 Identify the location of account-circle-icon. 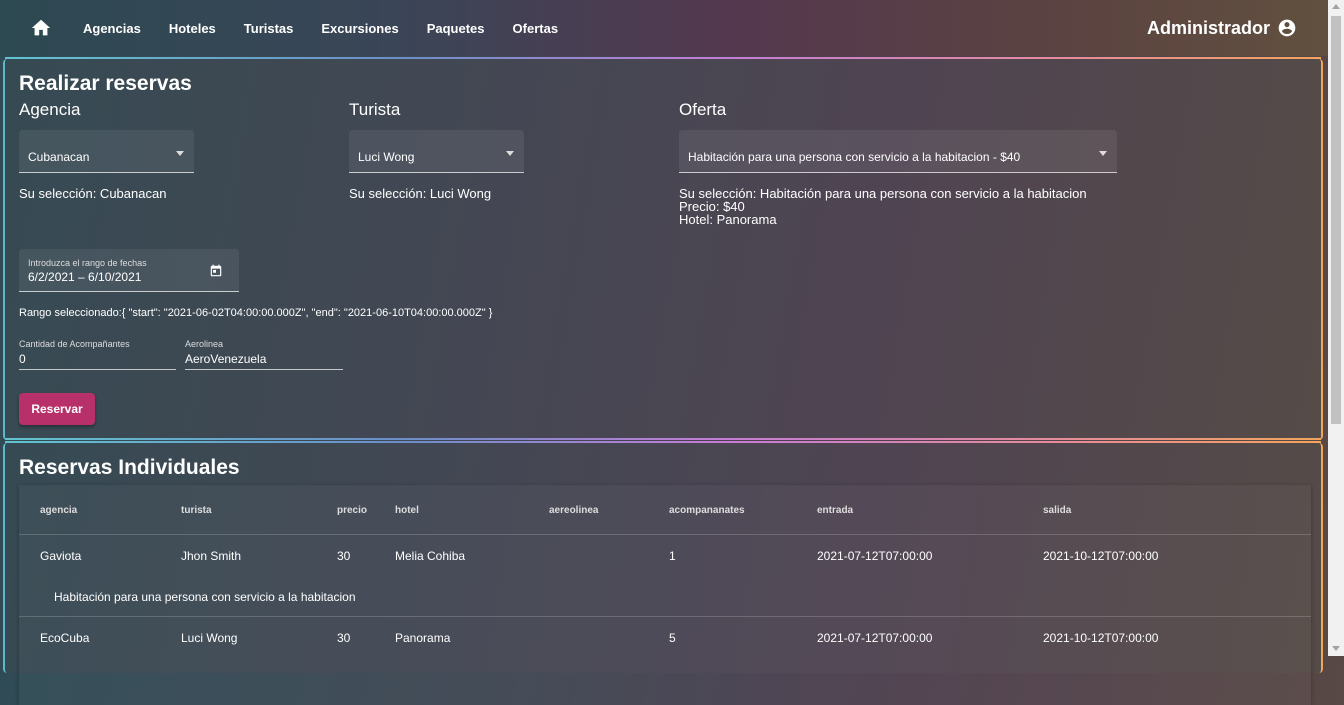
(1287, 28).